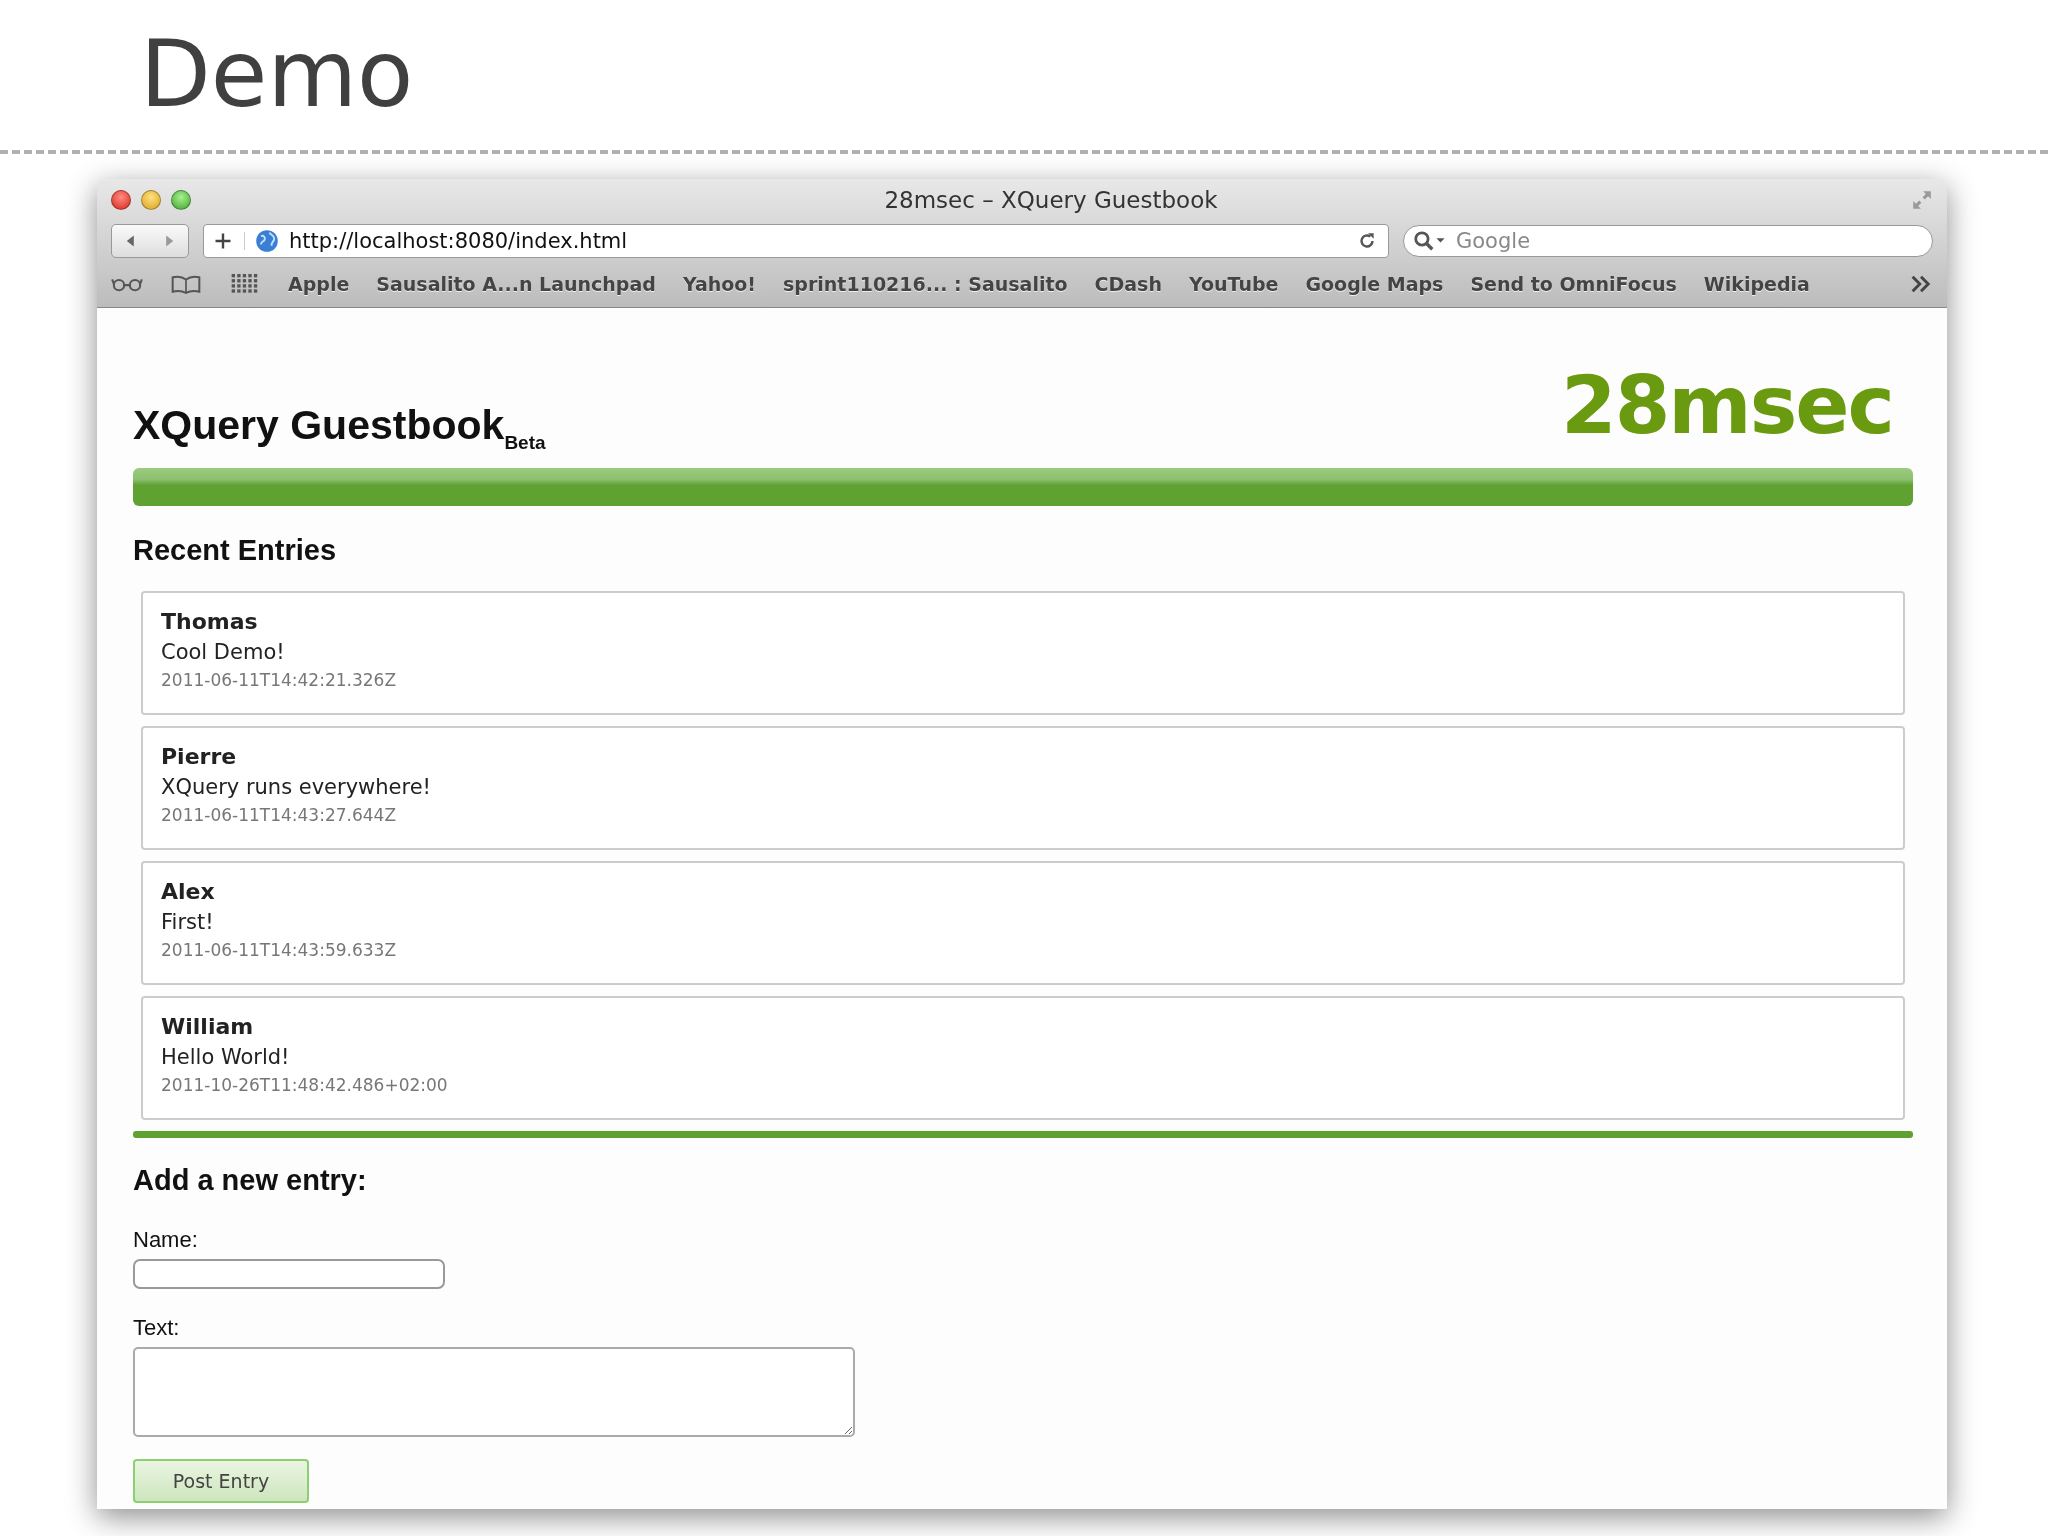 This screenshot has height=1536, width=2048. Describe the element at coordinates (494, 1392) in the screenshot. I see `text-area` at that location.